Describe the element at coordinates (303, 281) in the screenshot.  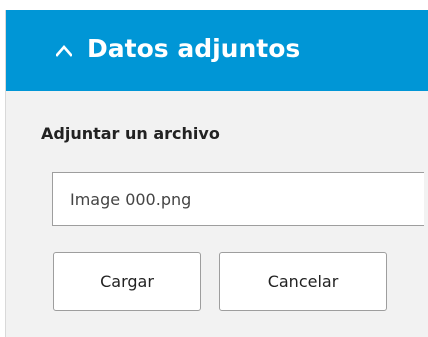
I see `cancel-button: Cancelar` at that location.